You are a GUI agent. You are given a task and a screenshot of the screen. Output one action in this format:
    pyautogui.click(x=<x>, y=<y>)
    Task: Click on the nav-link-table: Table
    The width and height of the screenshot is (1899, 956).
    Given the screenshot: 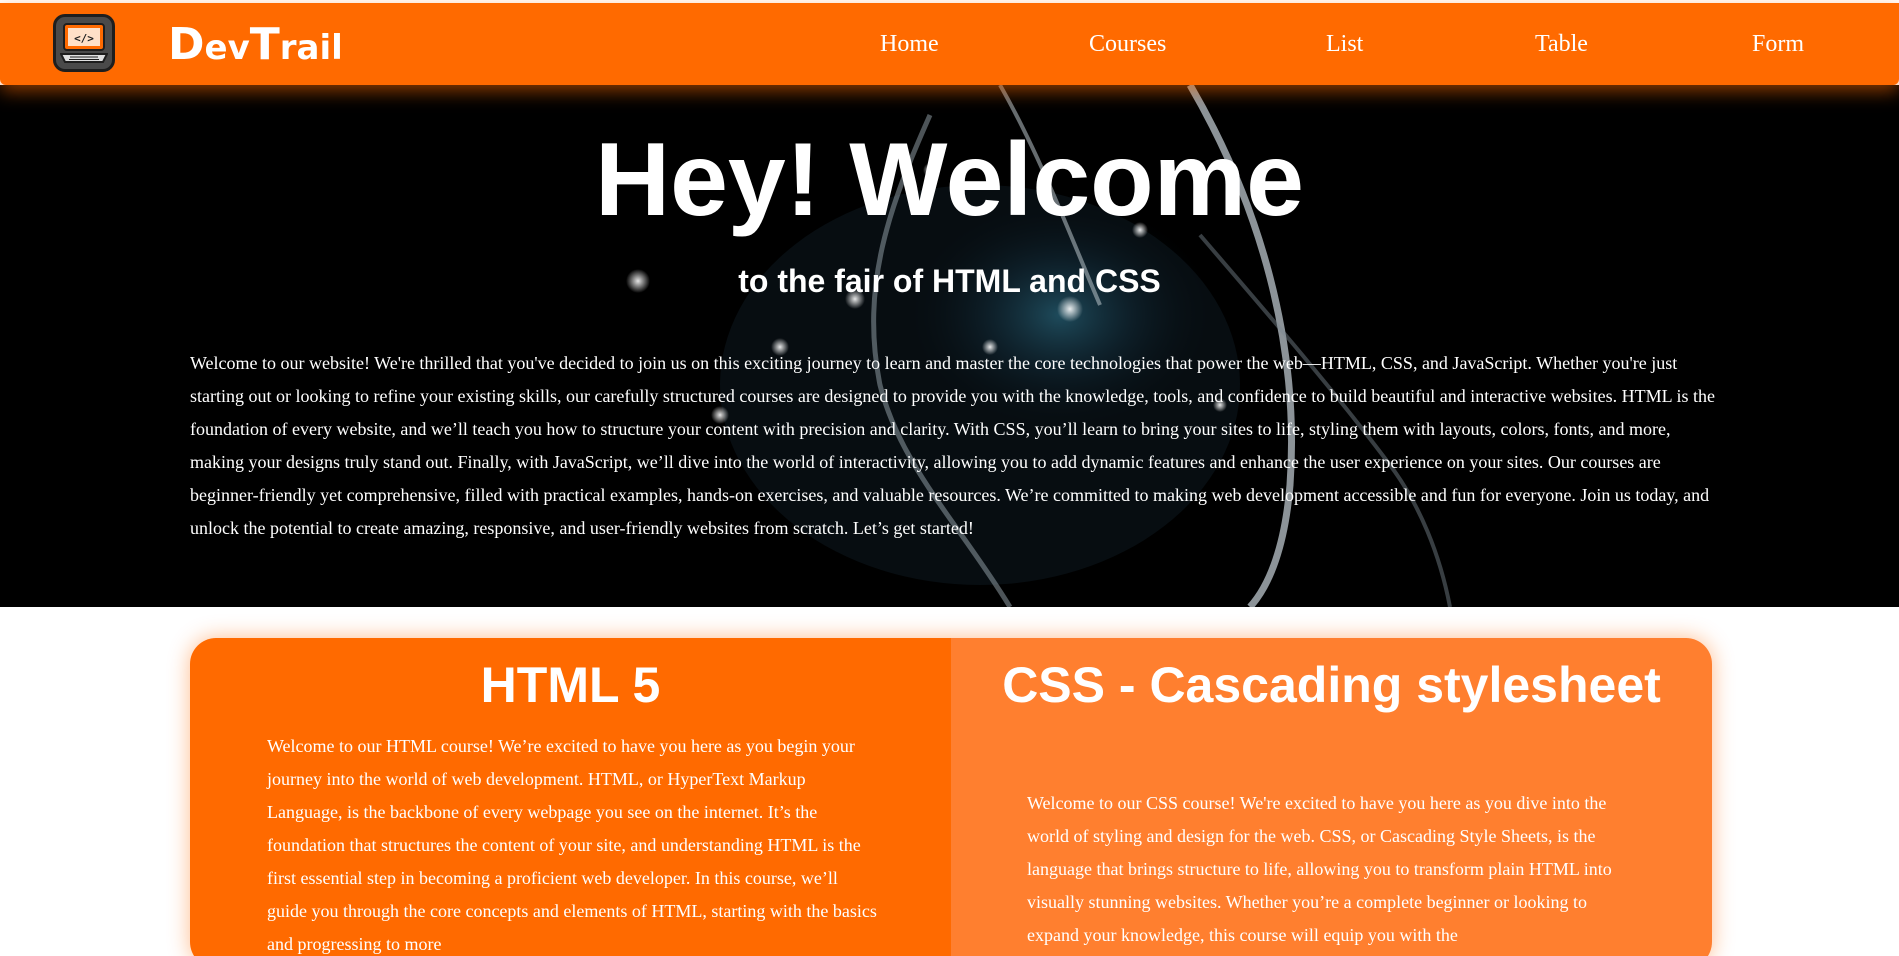 What is the action you would take?
    pyautogui.click(x=1561, y=44)
    